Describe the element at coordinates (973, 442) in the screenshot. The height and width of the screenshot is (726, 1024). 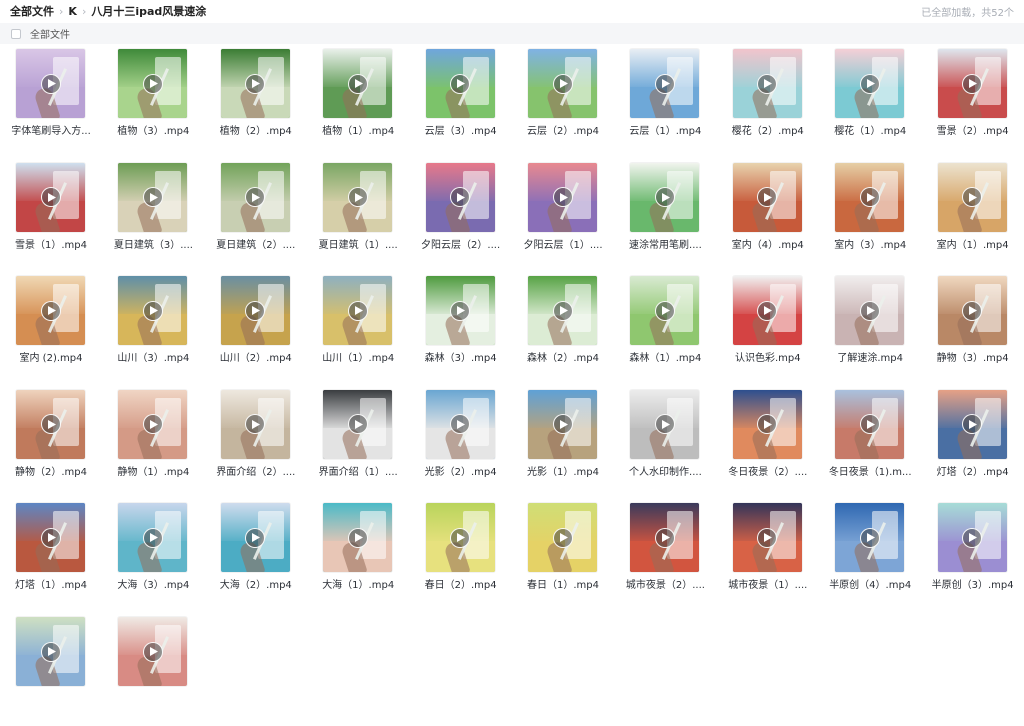
I see `file-item: 灯塔（2）.mp4` at that location.